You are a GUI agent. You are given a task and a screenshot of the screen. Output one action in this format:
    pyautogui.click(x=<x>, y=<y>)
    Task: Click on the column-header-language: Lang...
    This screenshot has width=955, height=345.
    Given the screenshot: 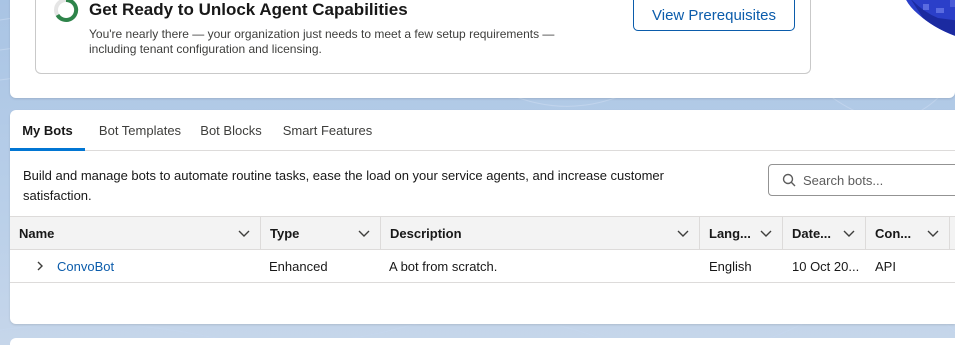 What is the action you would take?
    pyautogui.click(x=741, y=233)
    